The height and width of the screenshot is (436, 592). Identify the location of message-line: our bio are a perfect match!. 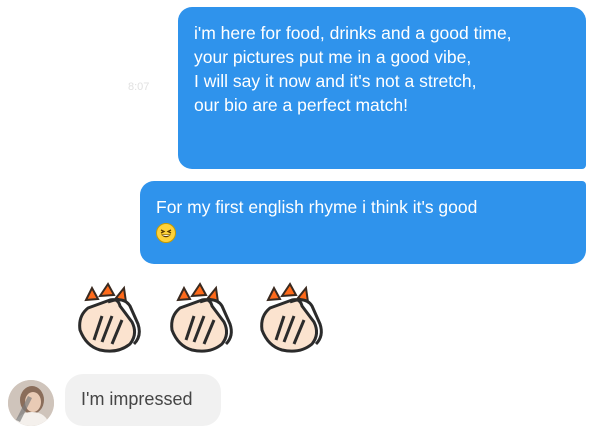
(301, 105).